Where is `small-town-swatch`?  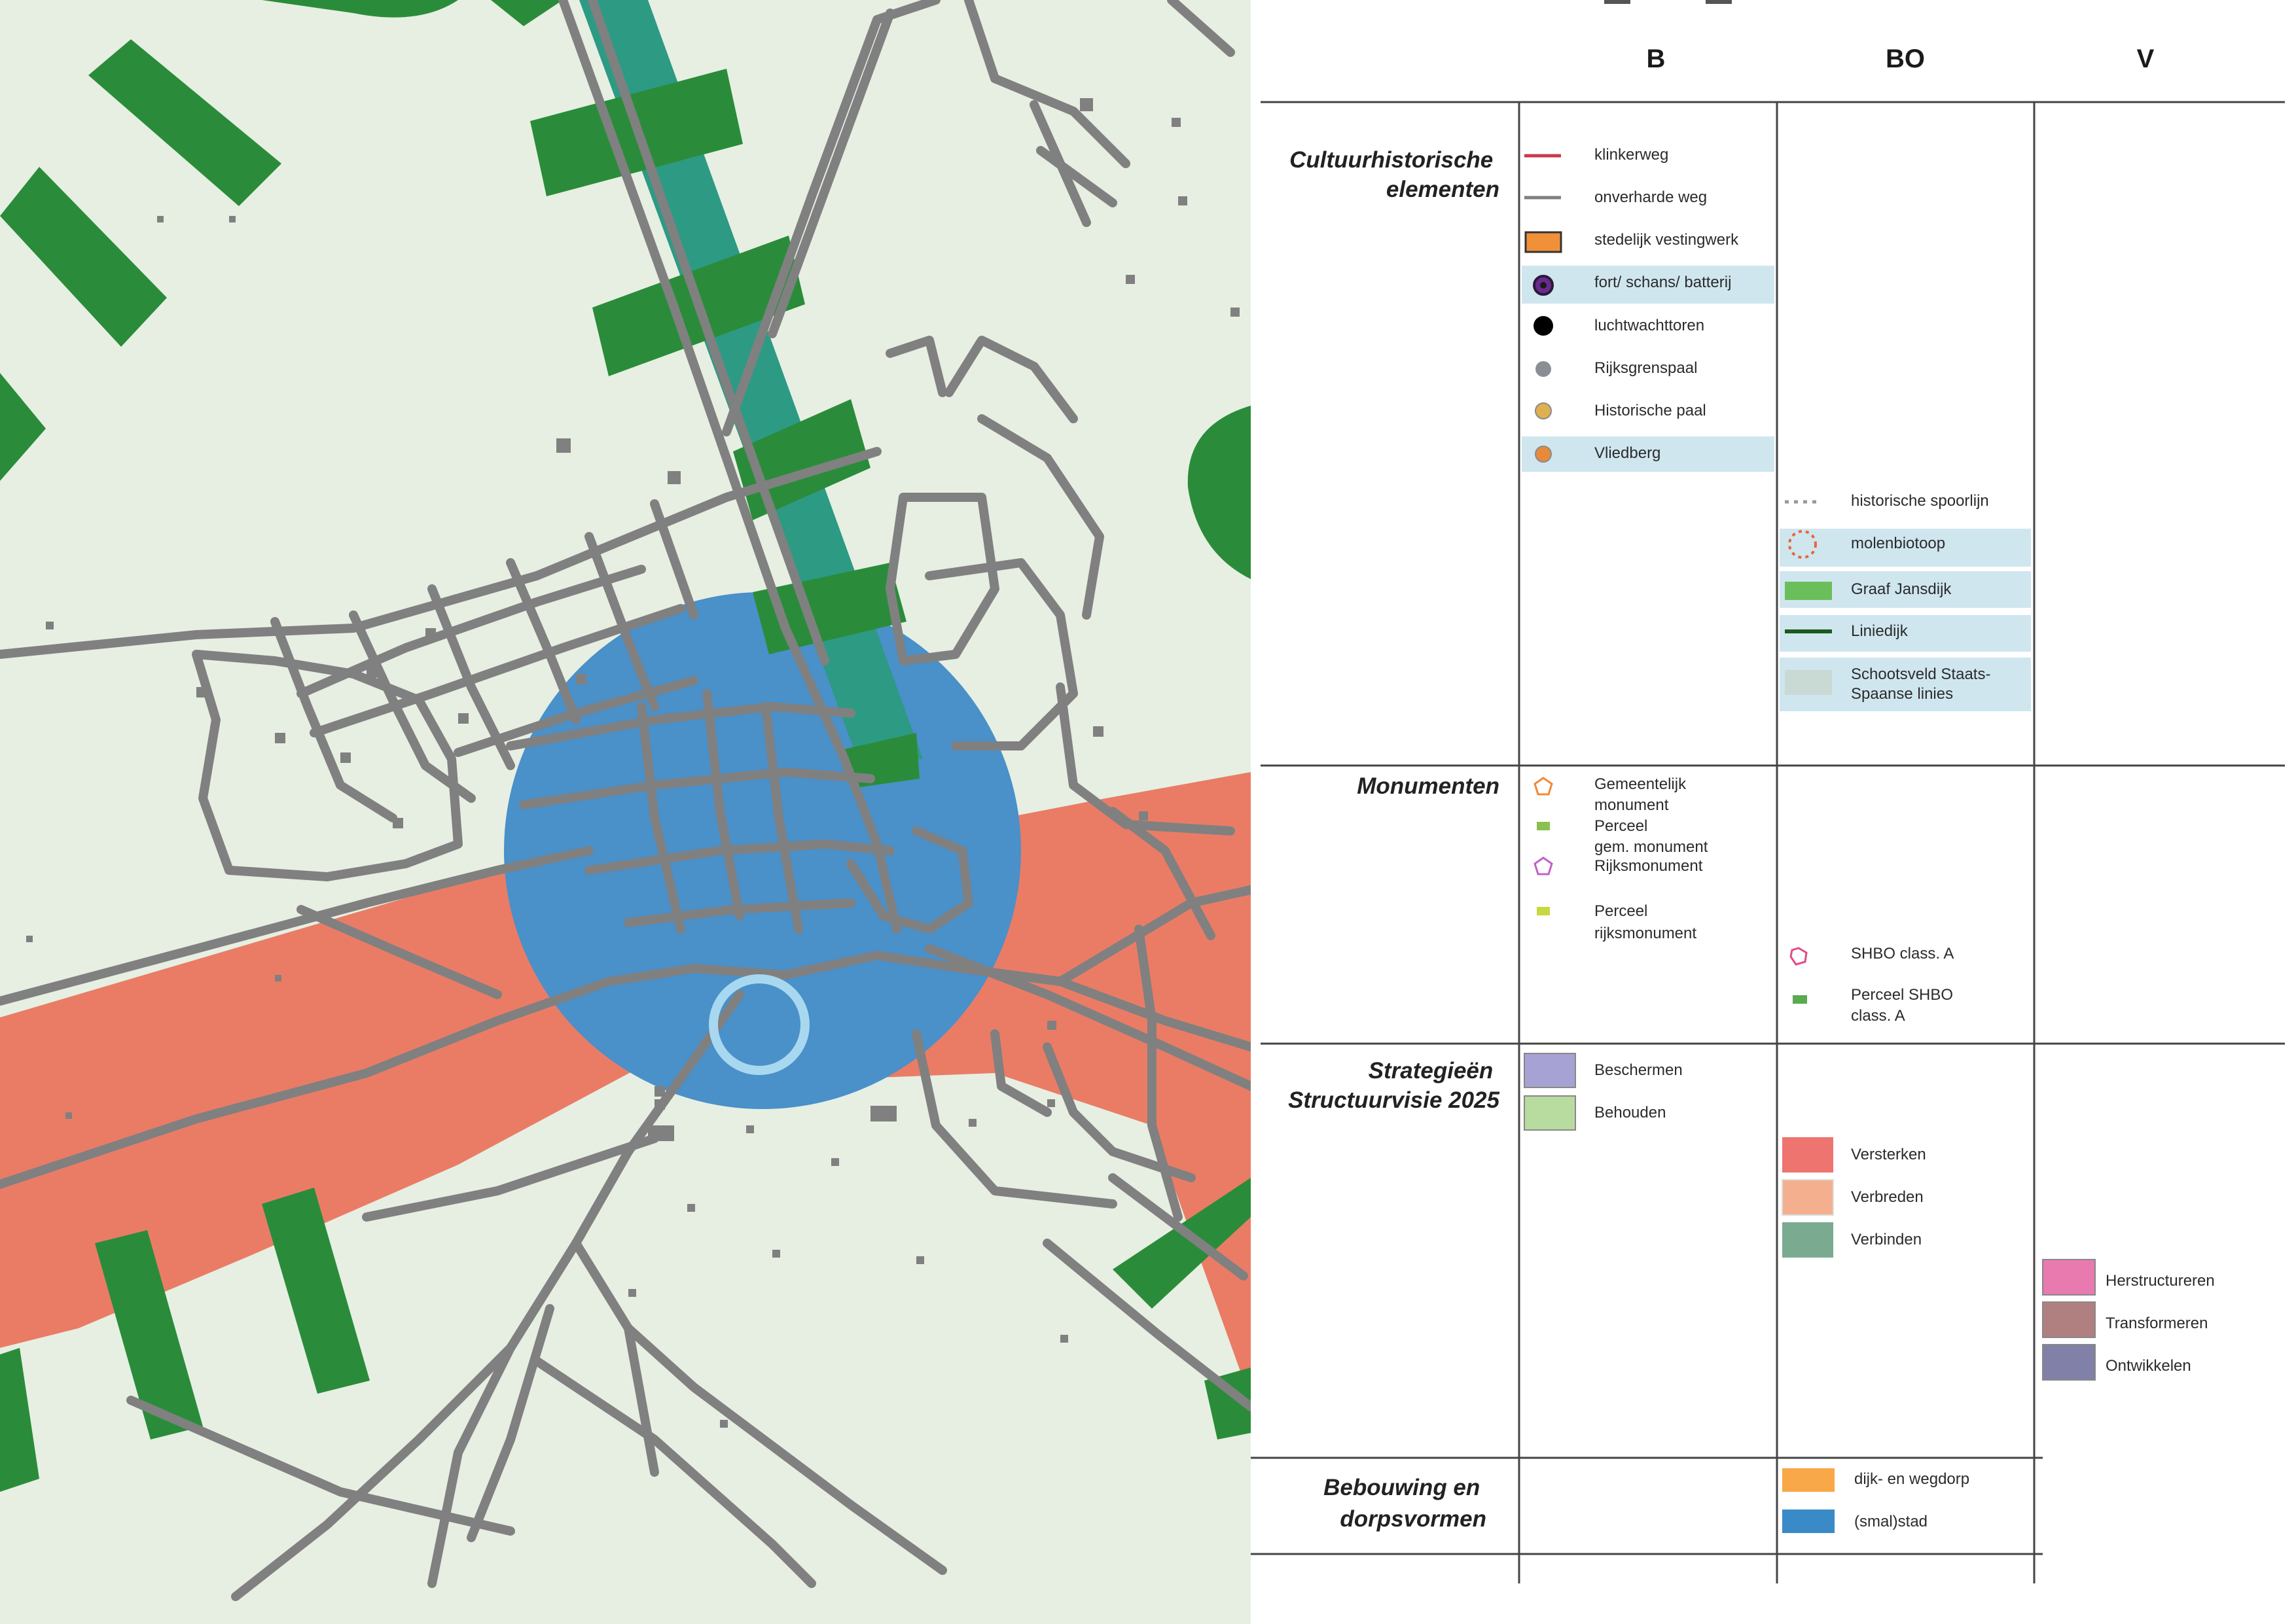
small-town-swatch is located at coordinates (1808, 1521).